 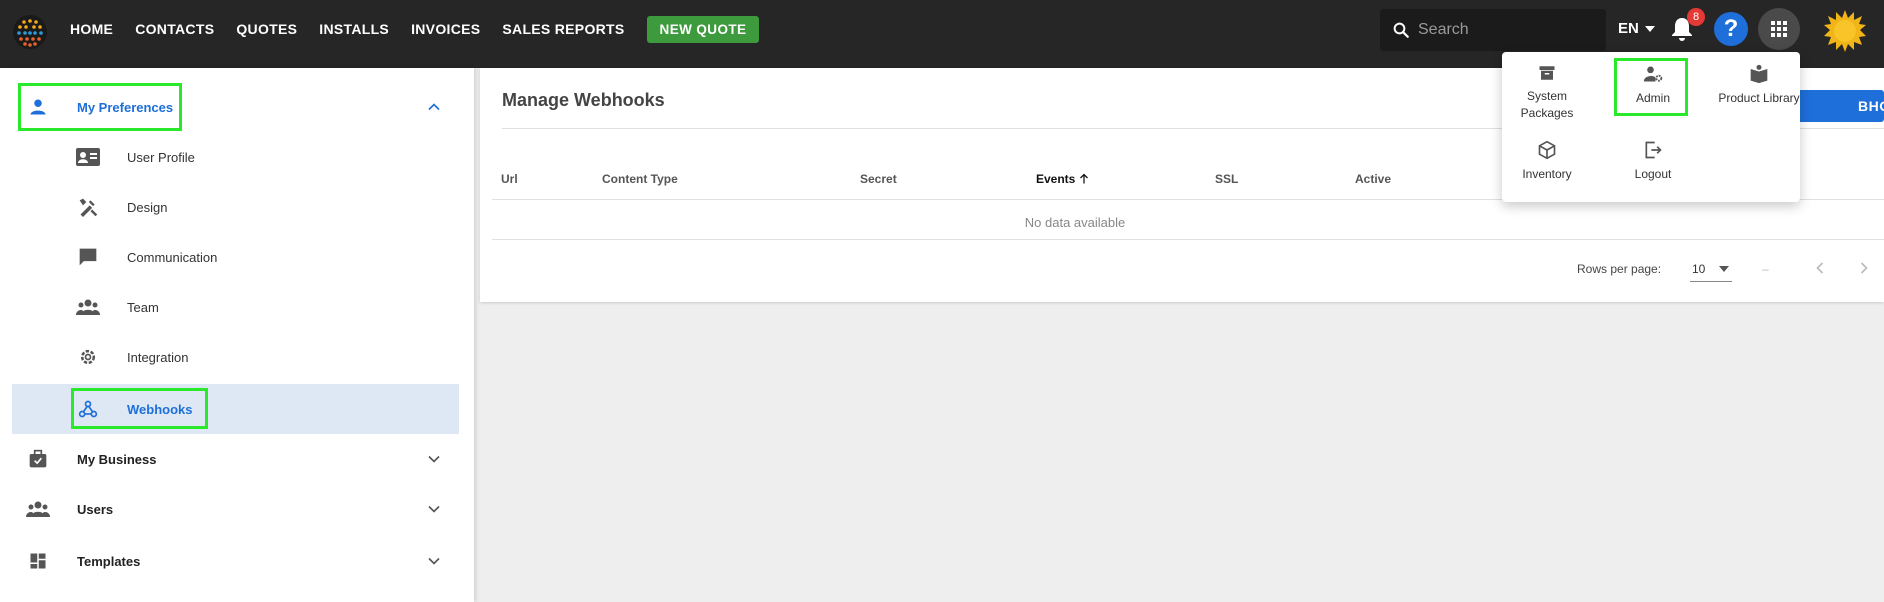 I want to click on search-input, so click(x=1503, y=30).